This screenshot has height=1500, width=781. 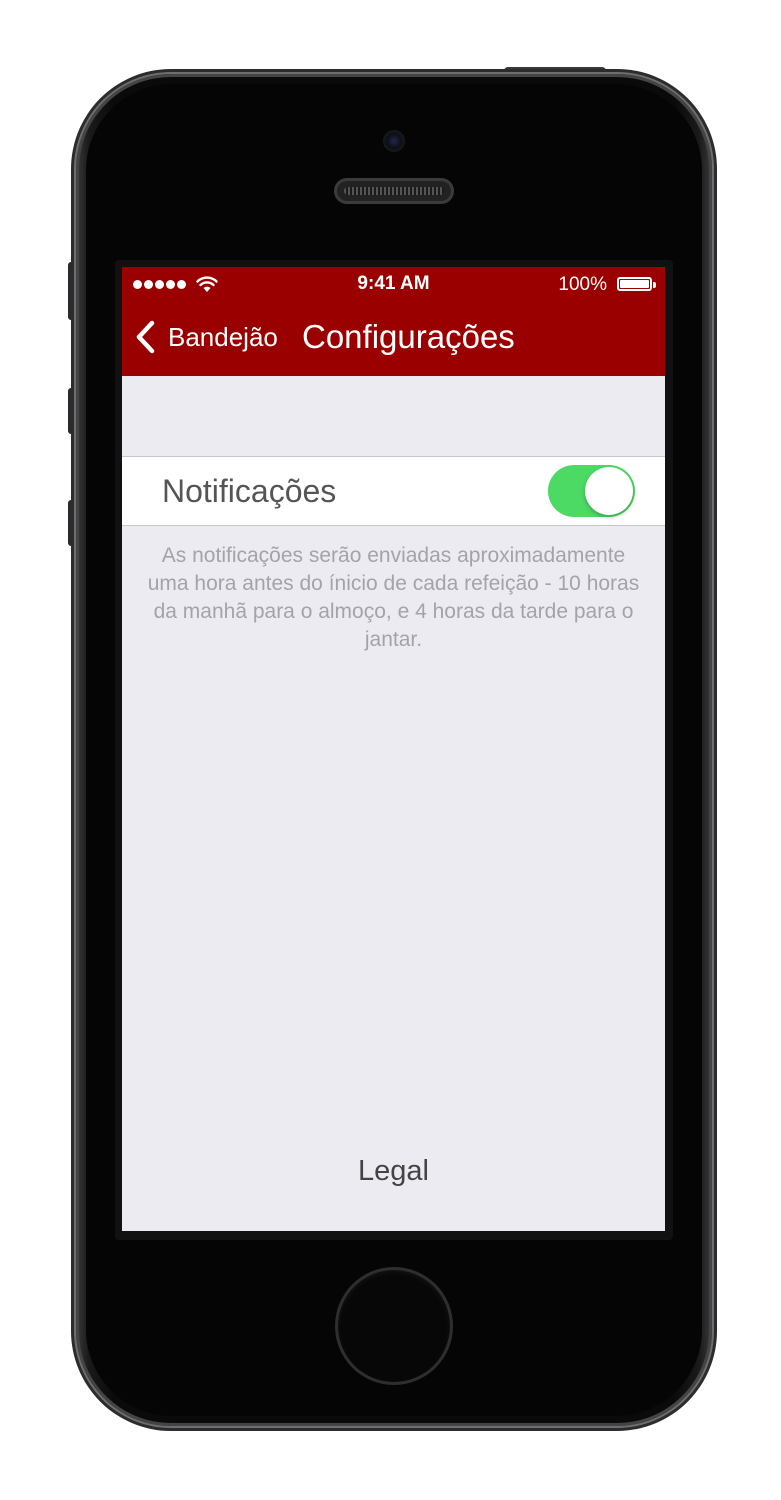 I want to click on chevron-left-icon, so click(x=145, y=337).